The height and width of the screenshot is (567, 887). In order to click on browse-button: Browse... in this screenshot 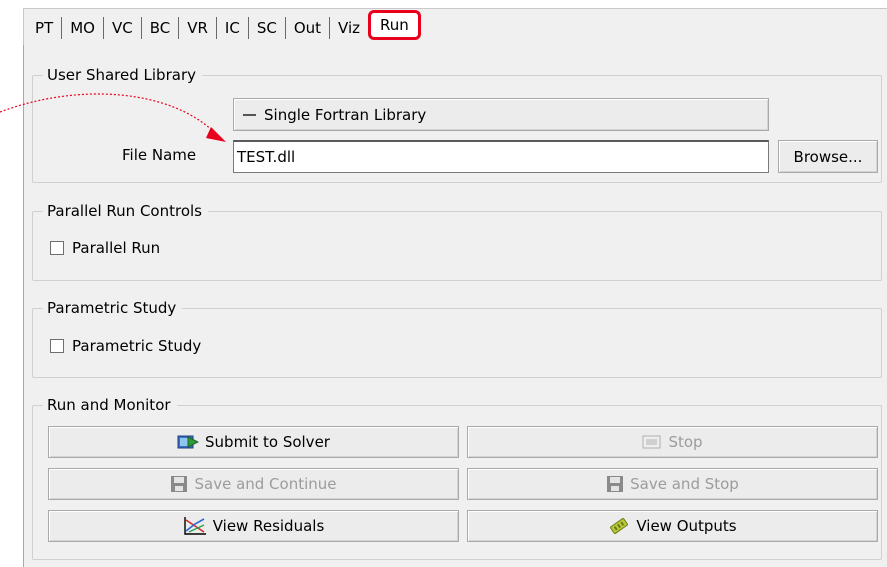, I will do `click(828, 156)`.